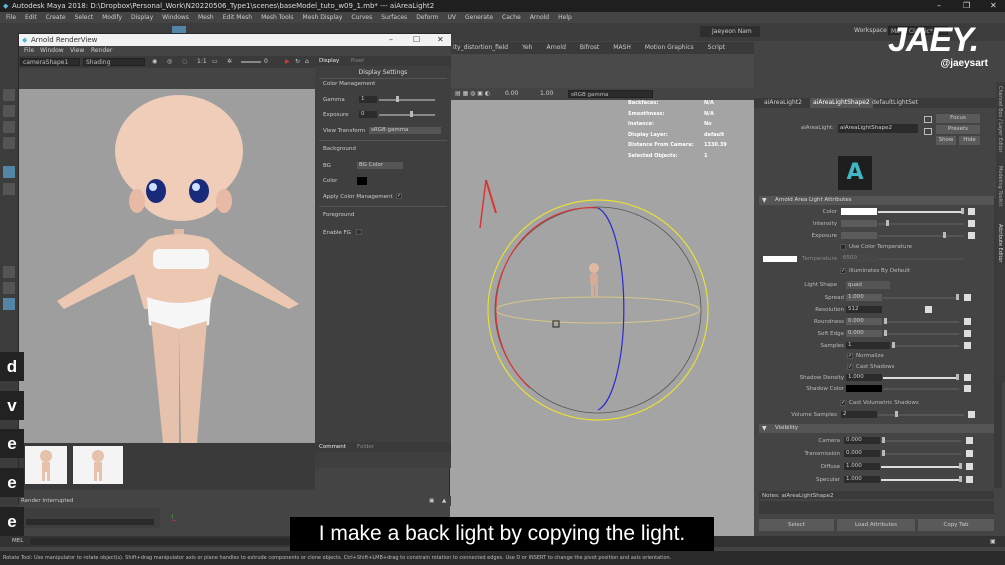 The width and height of the screenshot is (1005, 565). Describe the element at coordinates (921, 454) in the screenshot. I see `transmission-slider` at that location.